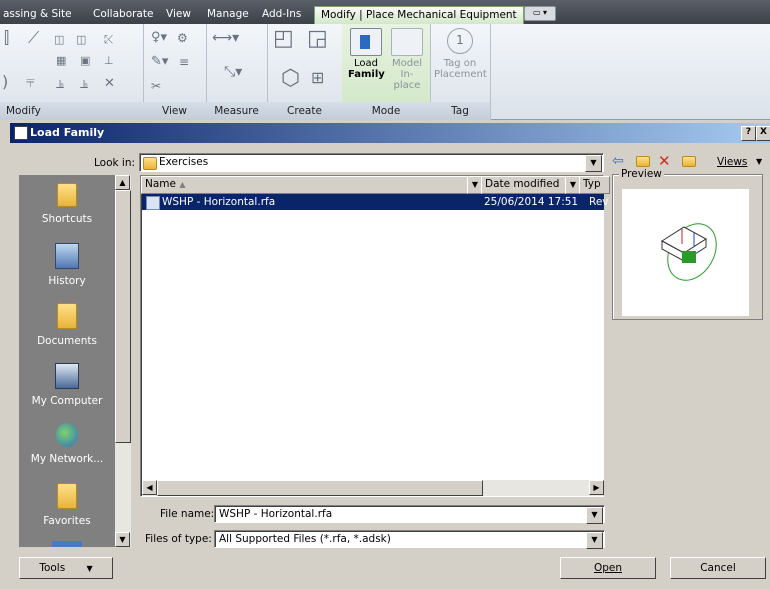 The image size is (770, 589). What do you see at coordinates (594, 540) in the screenshot?
I see `files-of-type-chevron-icon: ▼` at bounding box center [594, 540].